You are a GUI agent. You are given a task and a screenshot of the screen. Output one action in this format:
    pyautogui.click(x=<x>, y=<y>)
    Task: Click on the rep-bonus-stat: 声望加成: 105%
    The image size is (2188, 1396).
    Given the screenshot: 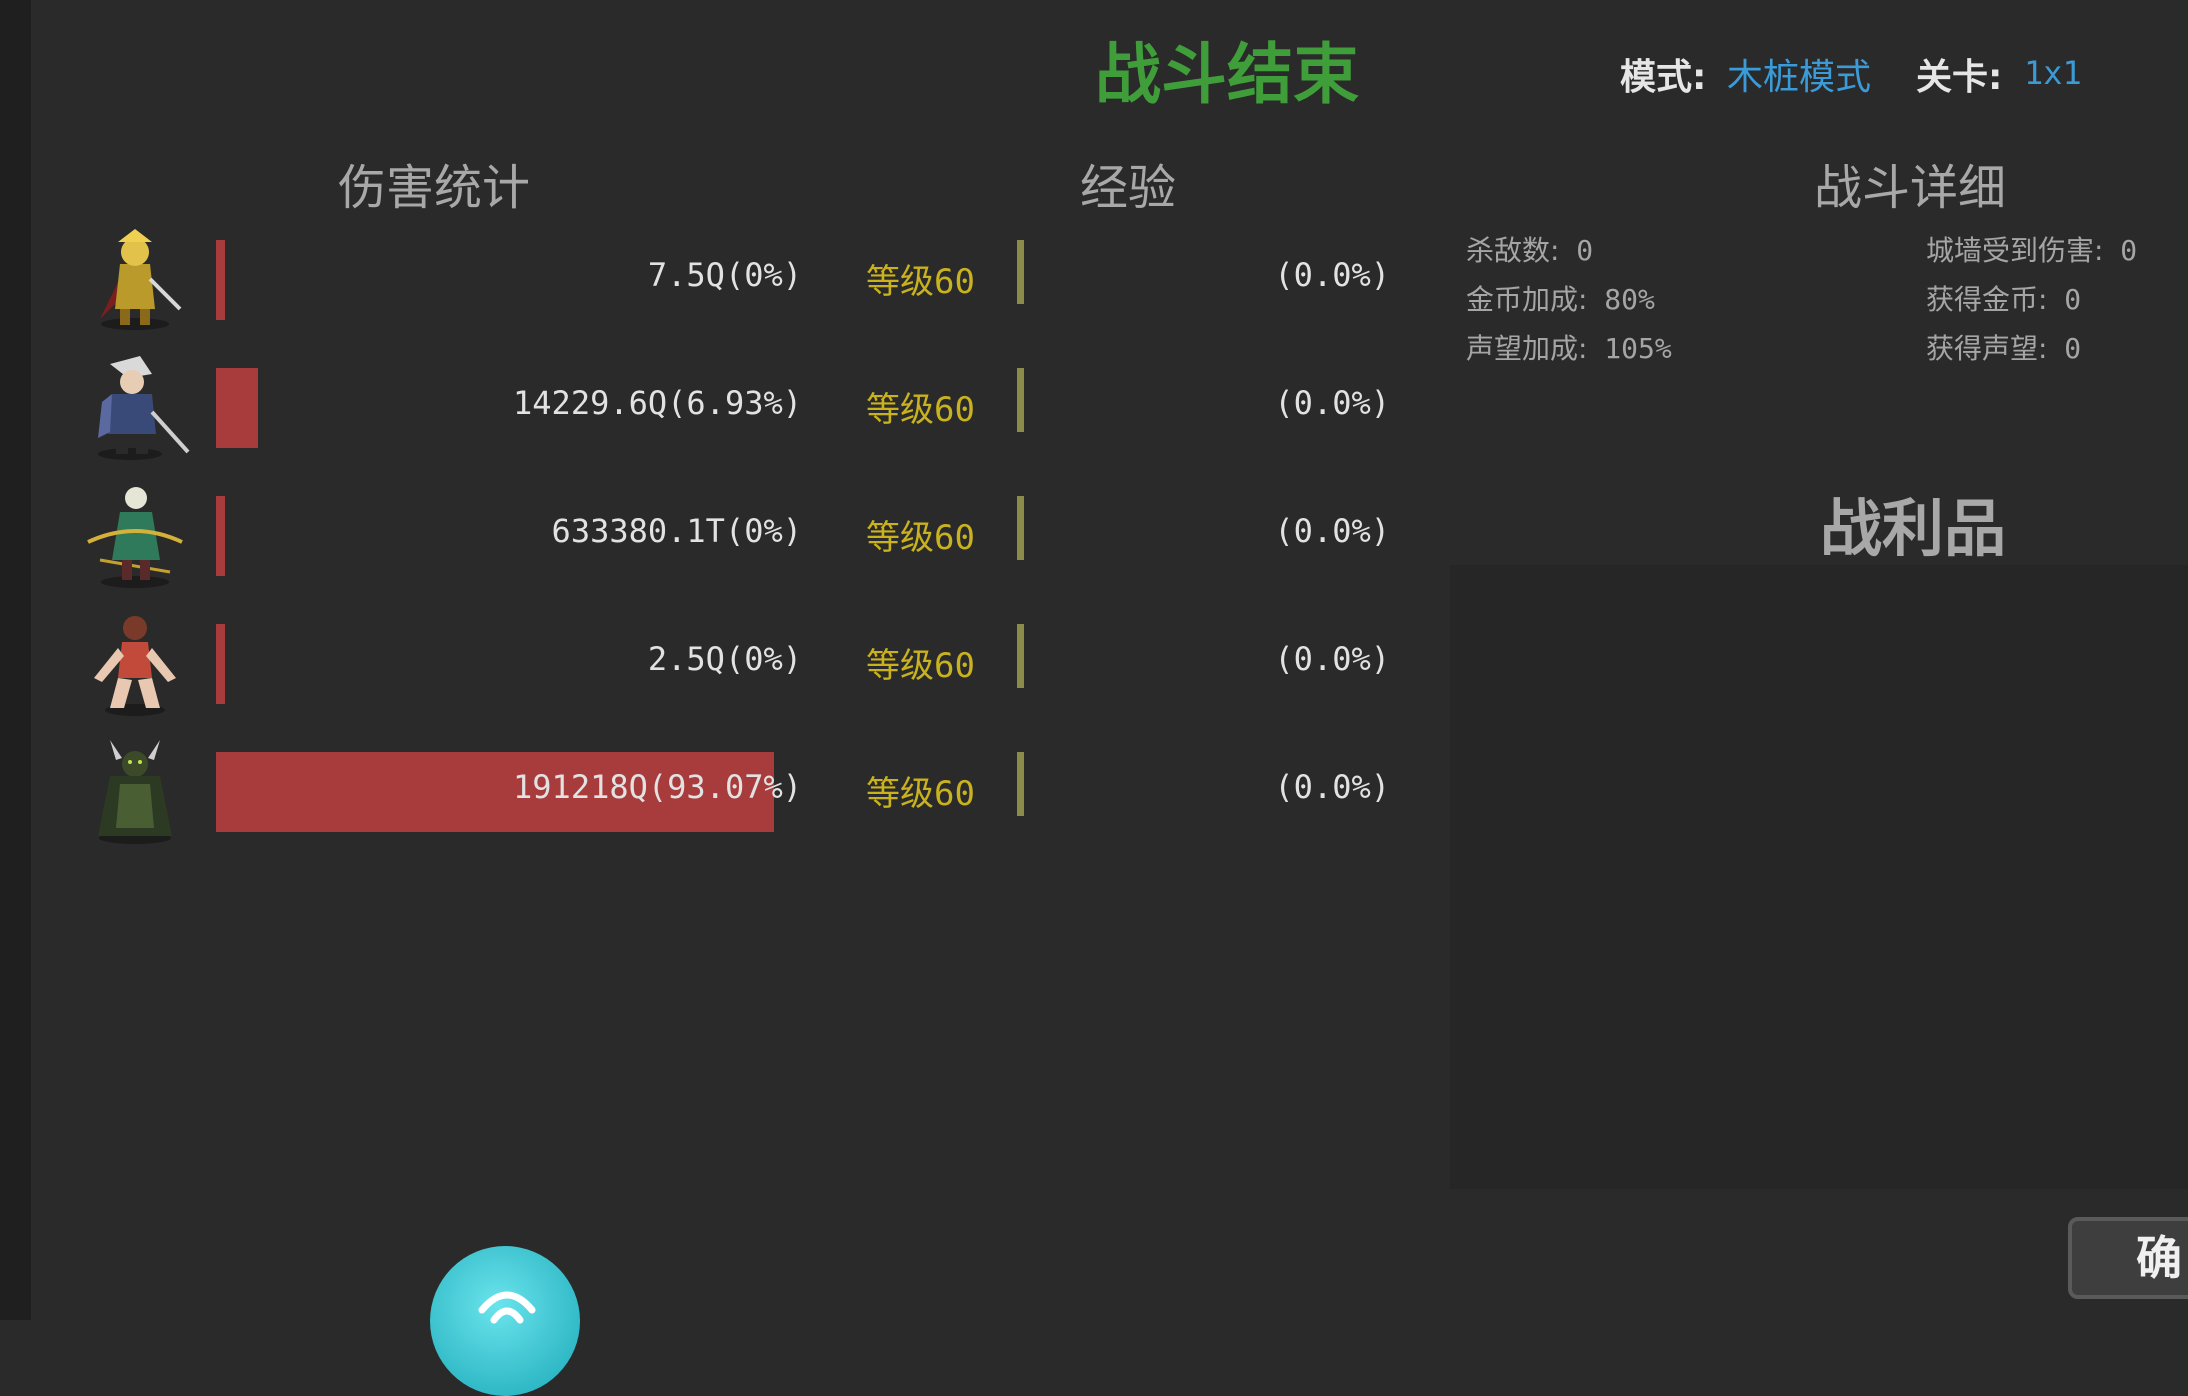 What is the action you would take?
    pyautogui.click(x=1569, y=347)
    